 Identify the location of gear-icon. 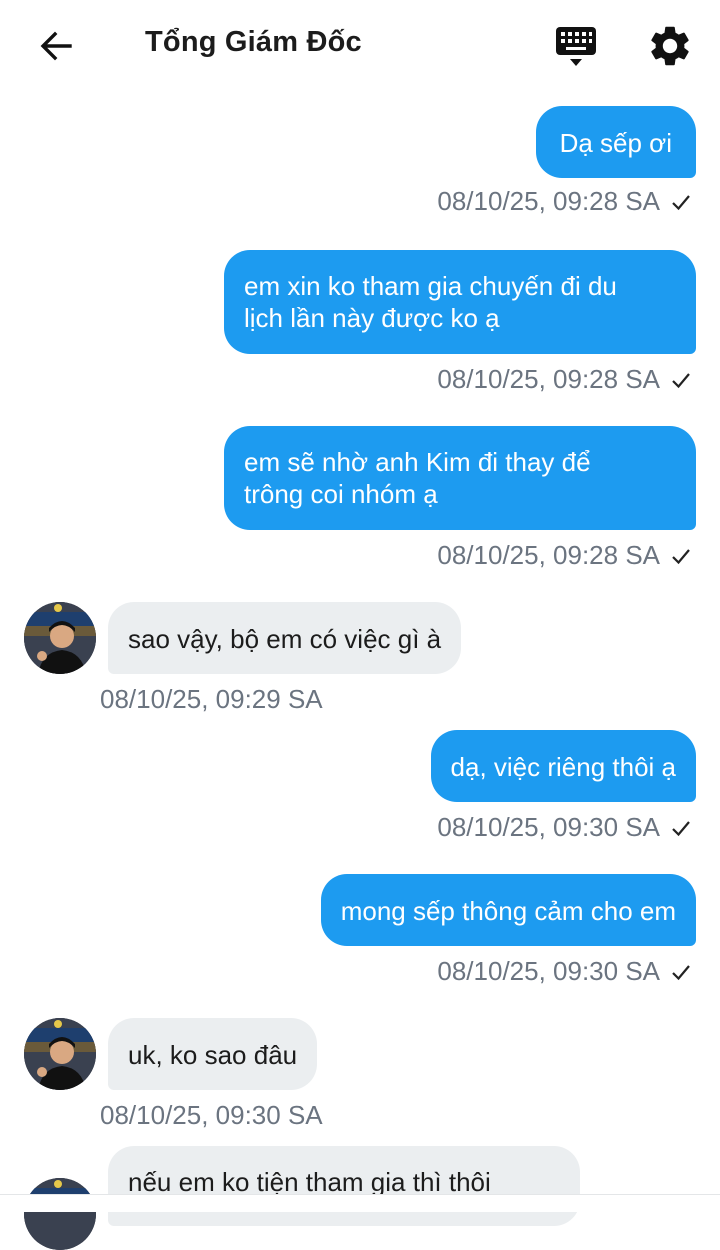
(670, 46).